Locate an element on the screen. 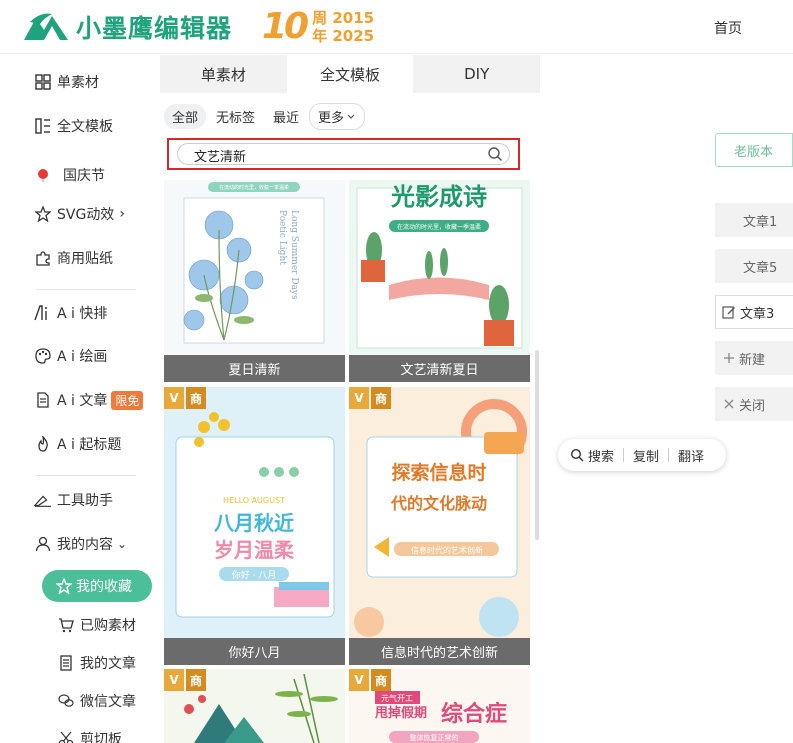 This screenshot has width=793, height=743. logo: 小墨鹰编辑器 is located at coordinates (127, 27).